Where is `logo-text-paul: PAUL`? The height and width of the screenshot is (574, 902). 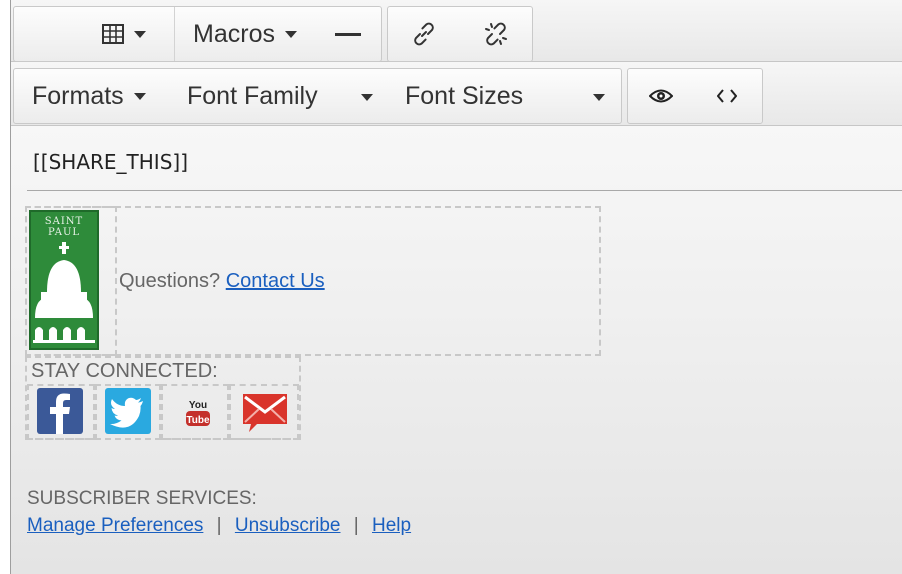
logo-text-paul: PAUL is located at coordinates (64, 232).